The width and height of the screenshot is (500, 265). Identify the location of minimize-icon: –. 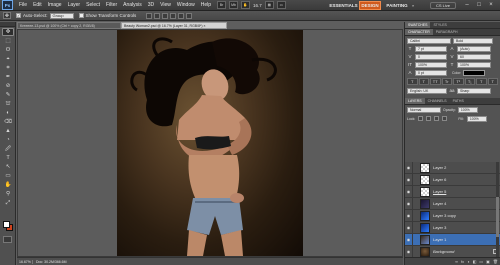
(467, 5).